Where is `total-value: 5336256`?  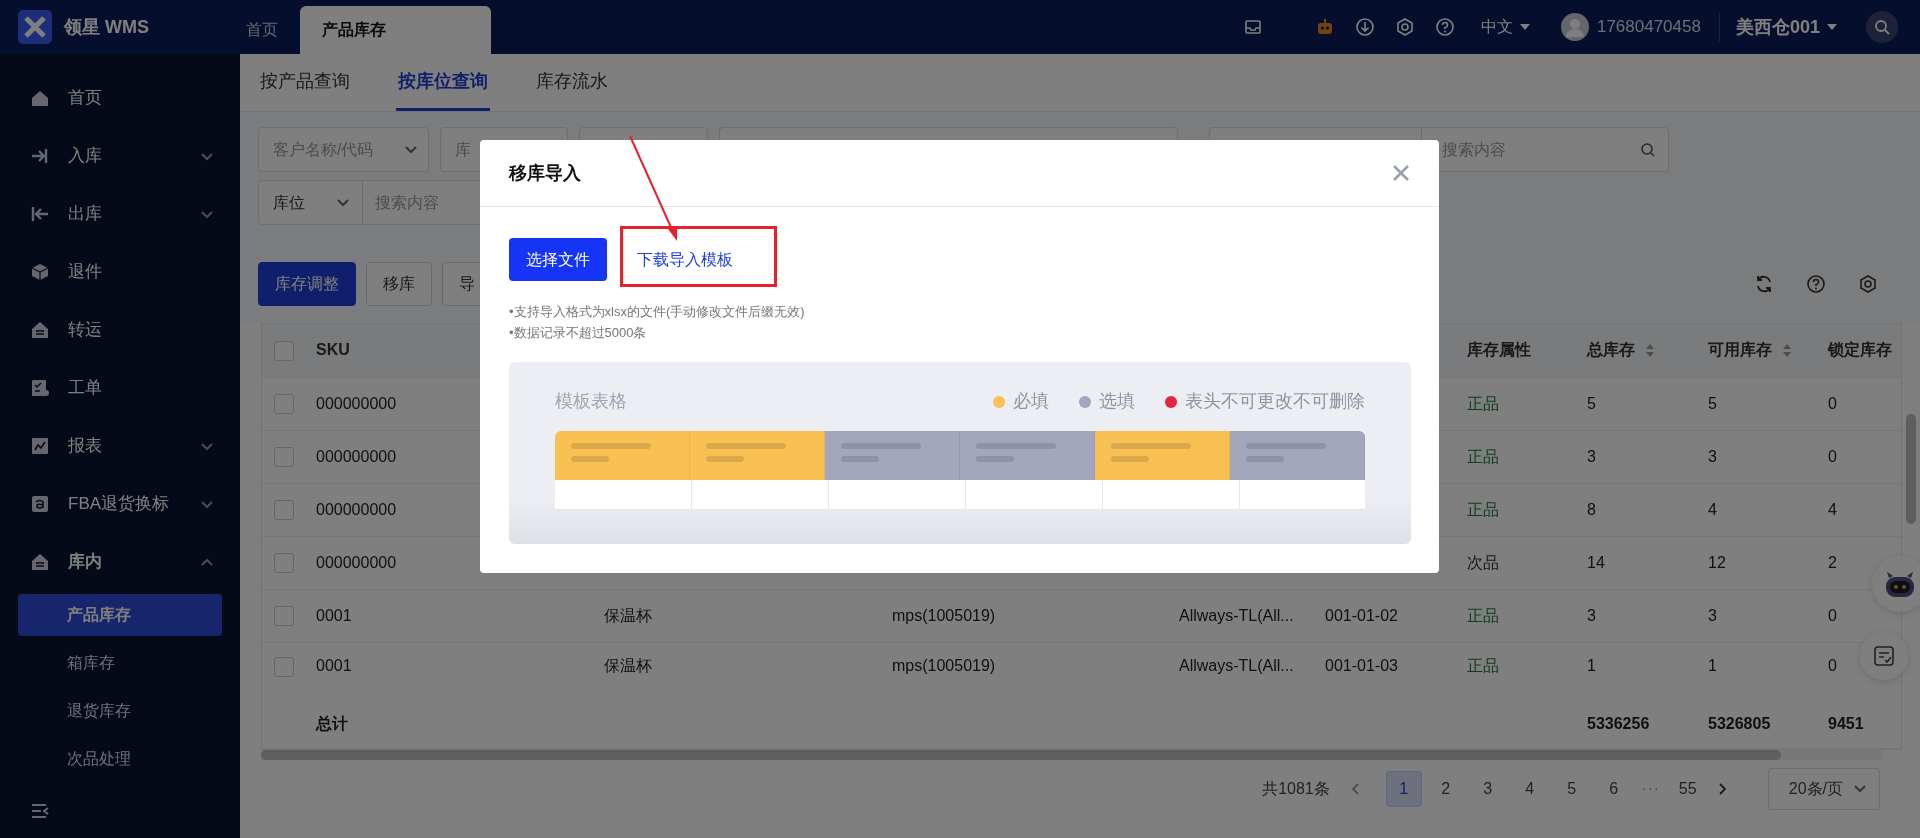
total-value: 5336256 is located at coordinates (1618, 724).